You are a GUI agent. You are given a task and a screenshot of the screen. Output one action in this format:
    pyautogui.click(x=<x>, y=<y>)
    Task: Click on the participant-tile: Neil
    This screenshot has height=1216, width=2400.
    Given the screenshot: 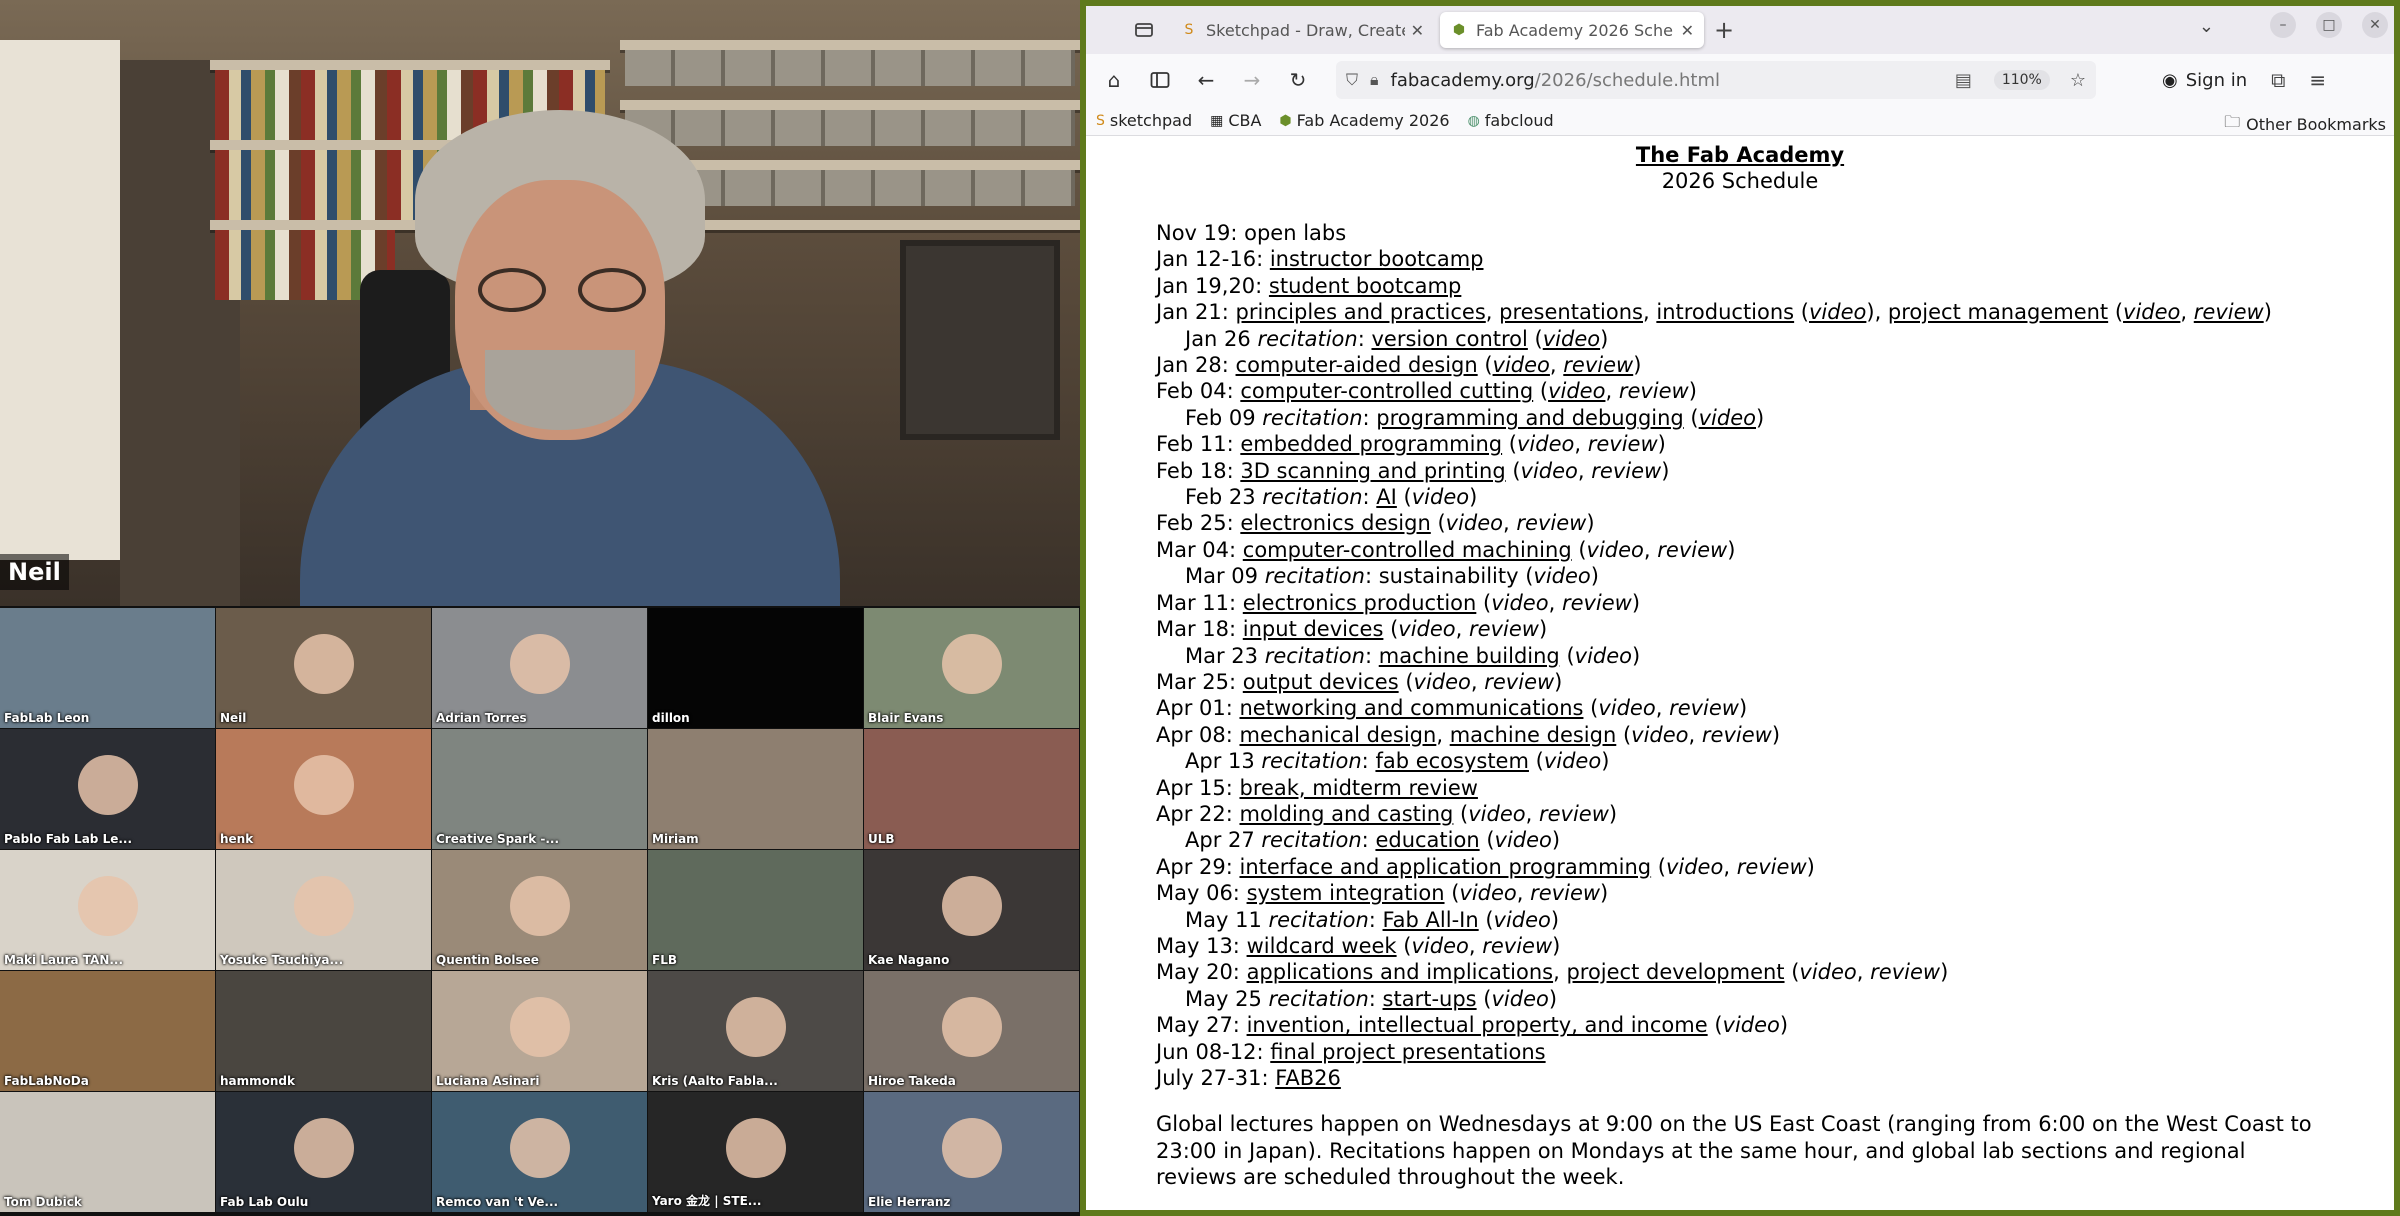 What is the action you would take?
    pyautogui.click(x=323, y=668)
    